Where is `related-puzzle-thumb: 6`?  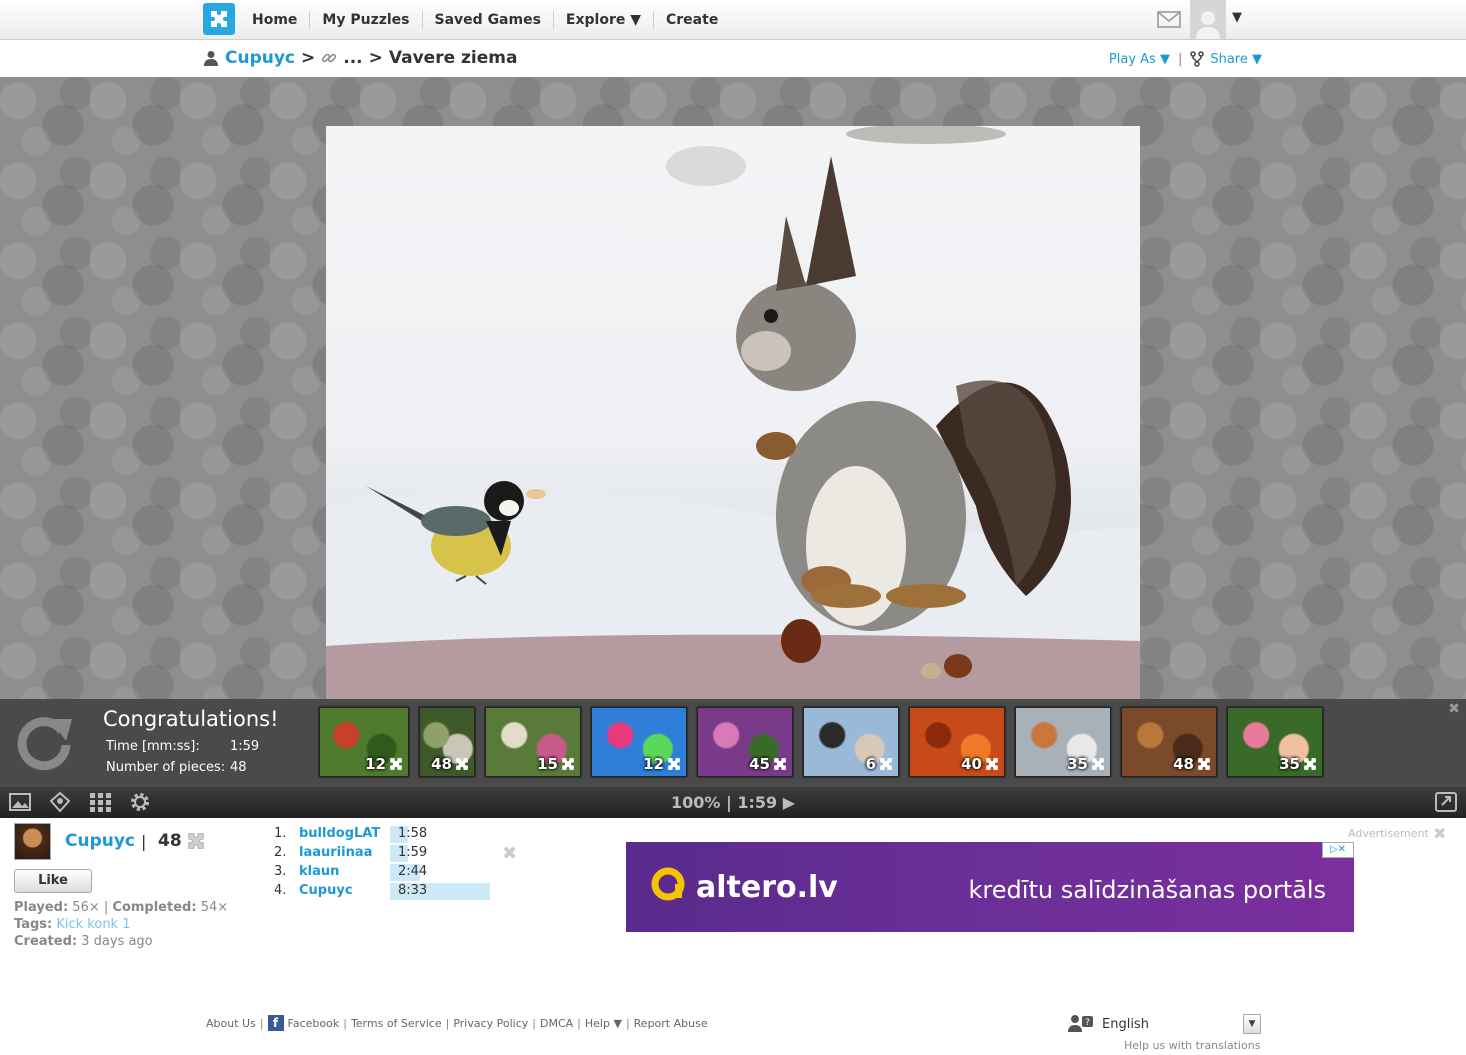 related-puzzle-thumb: 6 is located at coordinates (851, 742).